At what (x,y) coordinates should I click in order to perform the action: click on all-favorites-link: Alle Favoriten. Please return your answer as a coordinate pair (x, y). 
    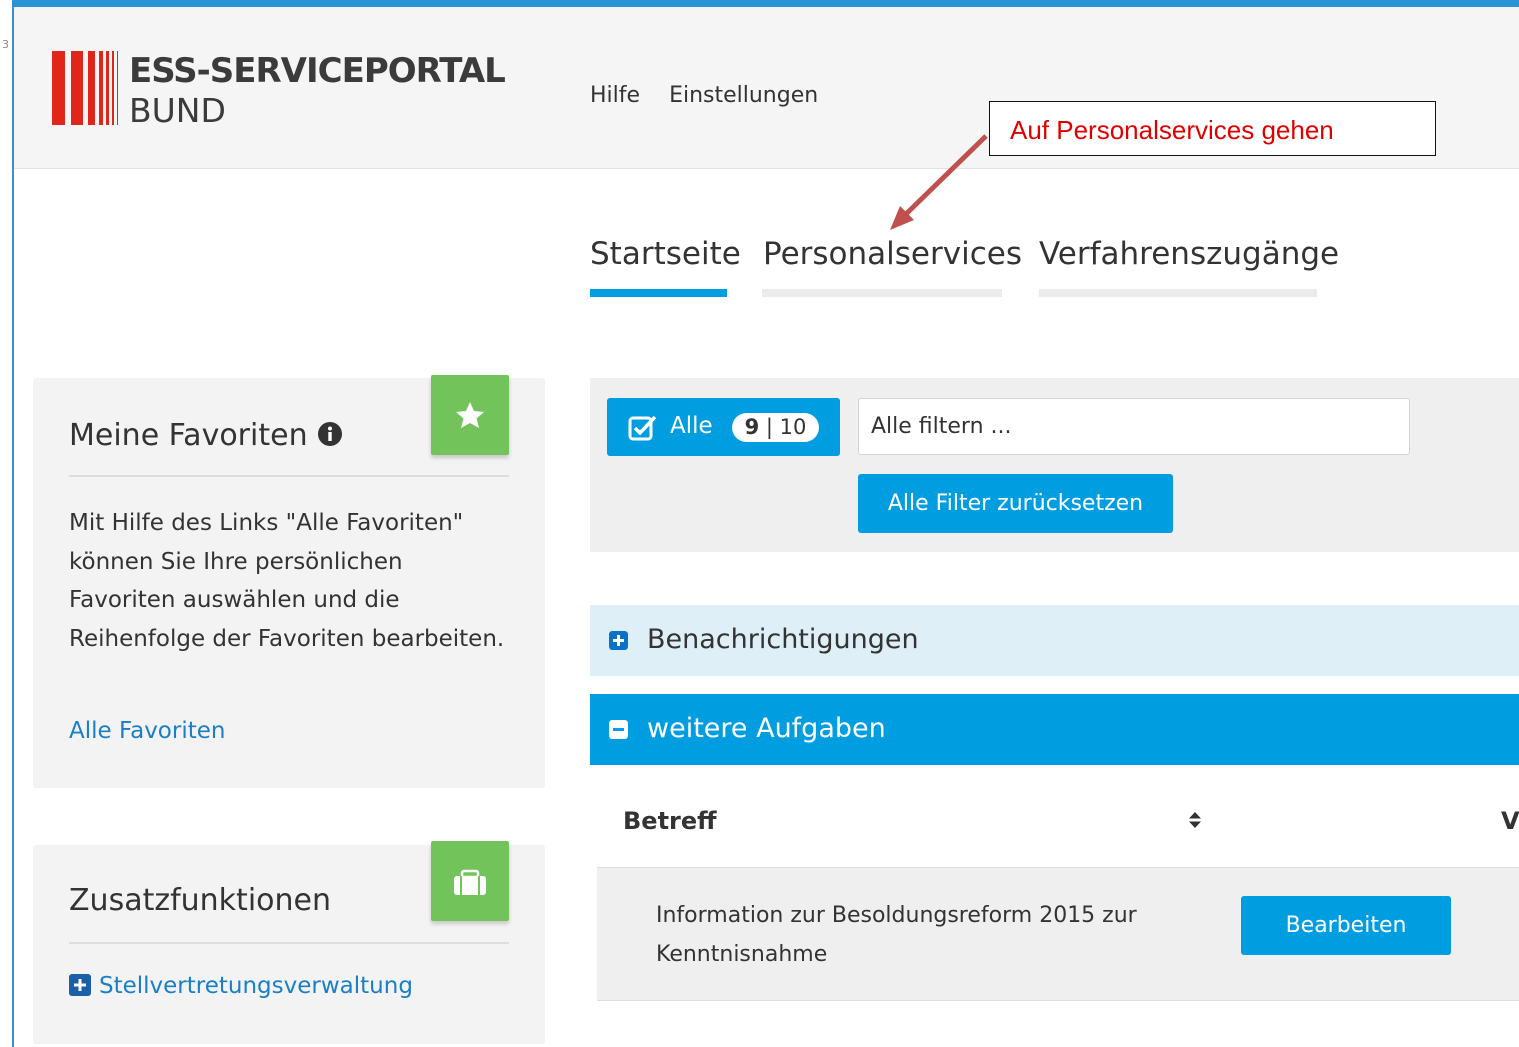
    Looking at the image, I should click on (147, 731).